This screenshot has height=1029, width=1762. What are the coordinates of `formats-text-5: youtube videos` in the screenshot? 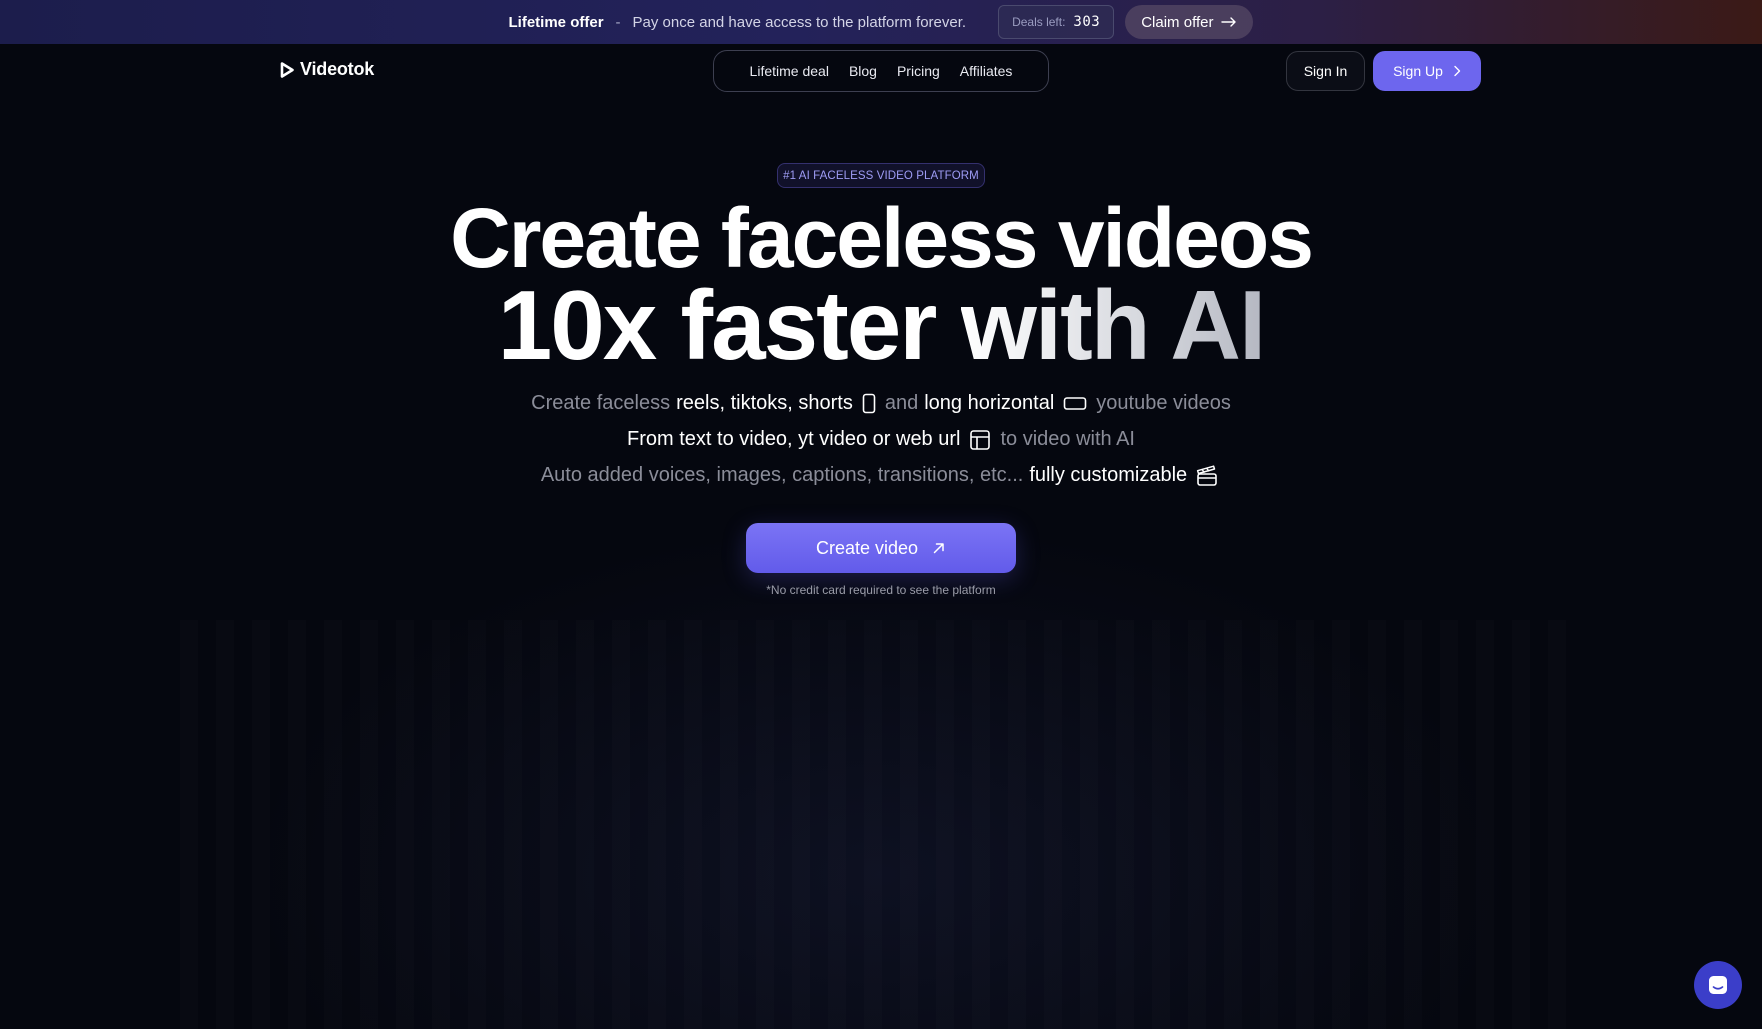 It's located at (1163, 403).